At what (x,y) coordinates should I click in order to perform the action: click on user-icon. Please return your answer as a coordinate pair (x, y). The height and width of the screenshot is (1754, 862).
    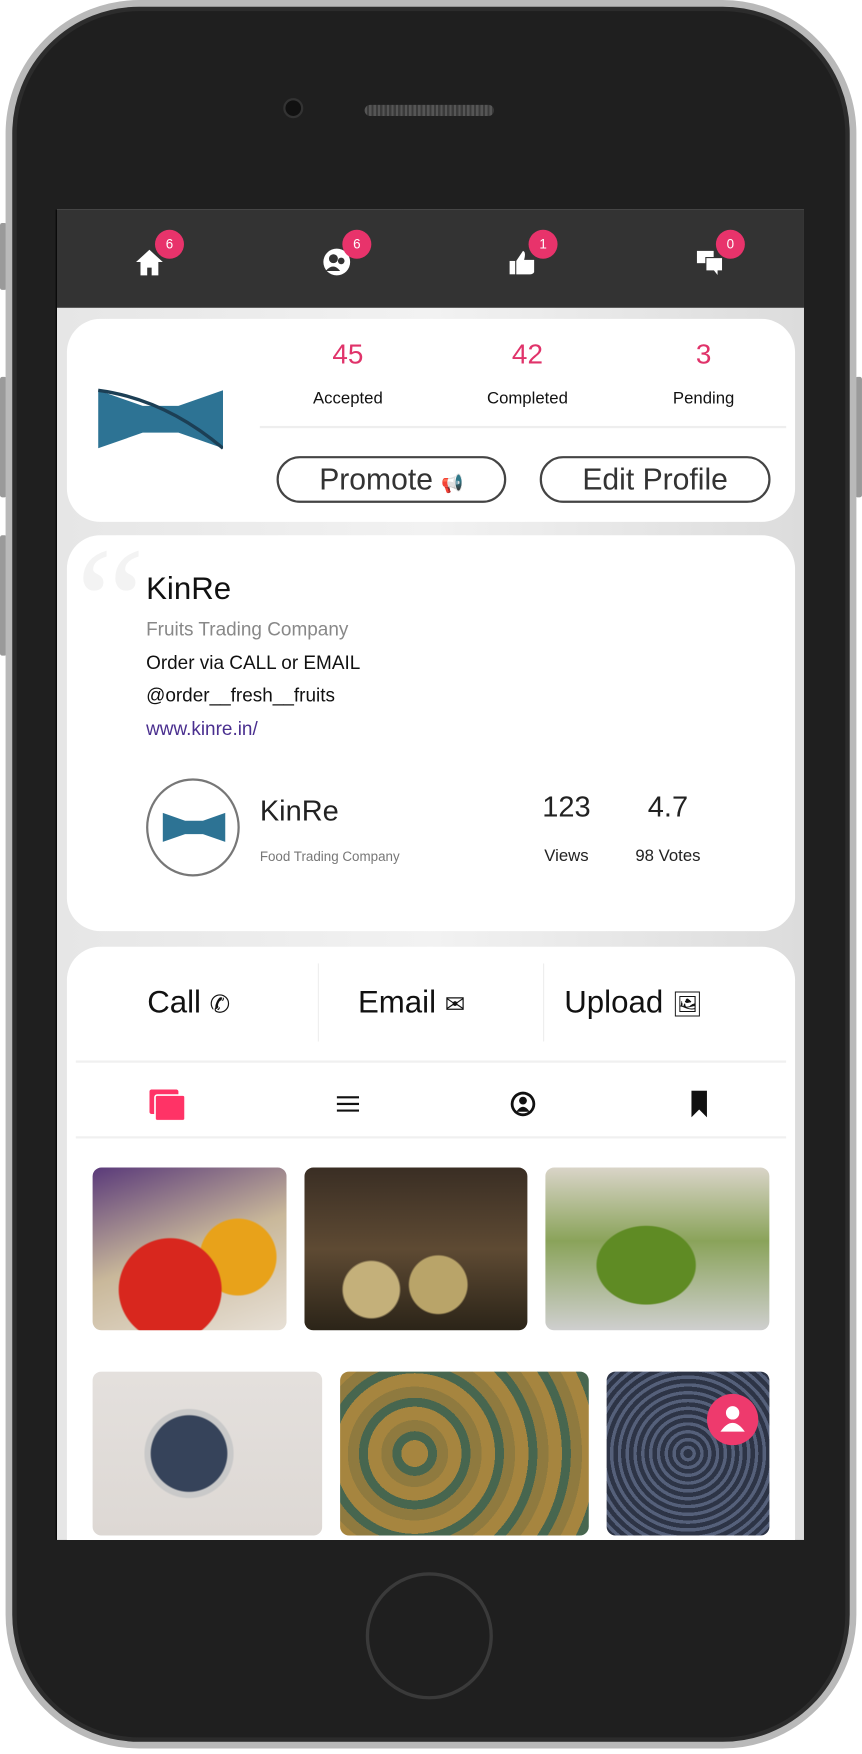
    Looking at the image, I should click on (732, 1419).